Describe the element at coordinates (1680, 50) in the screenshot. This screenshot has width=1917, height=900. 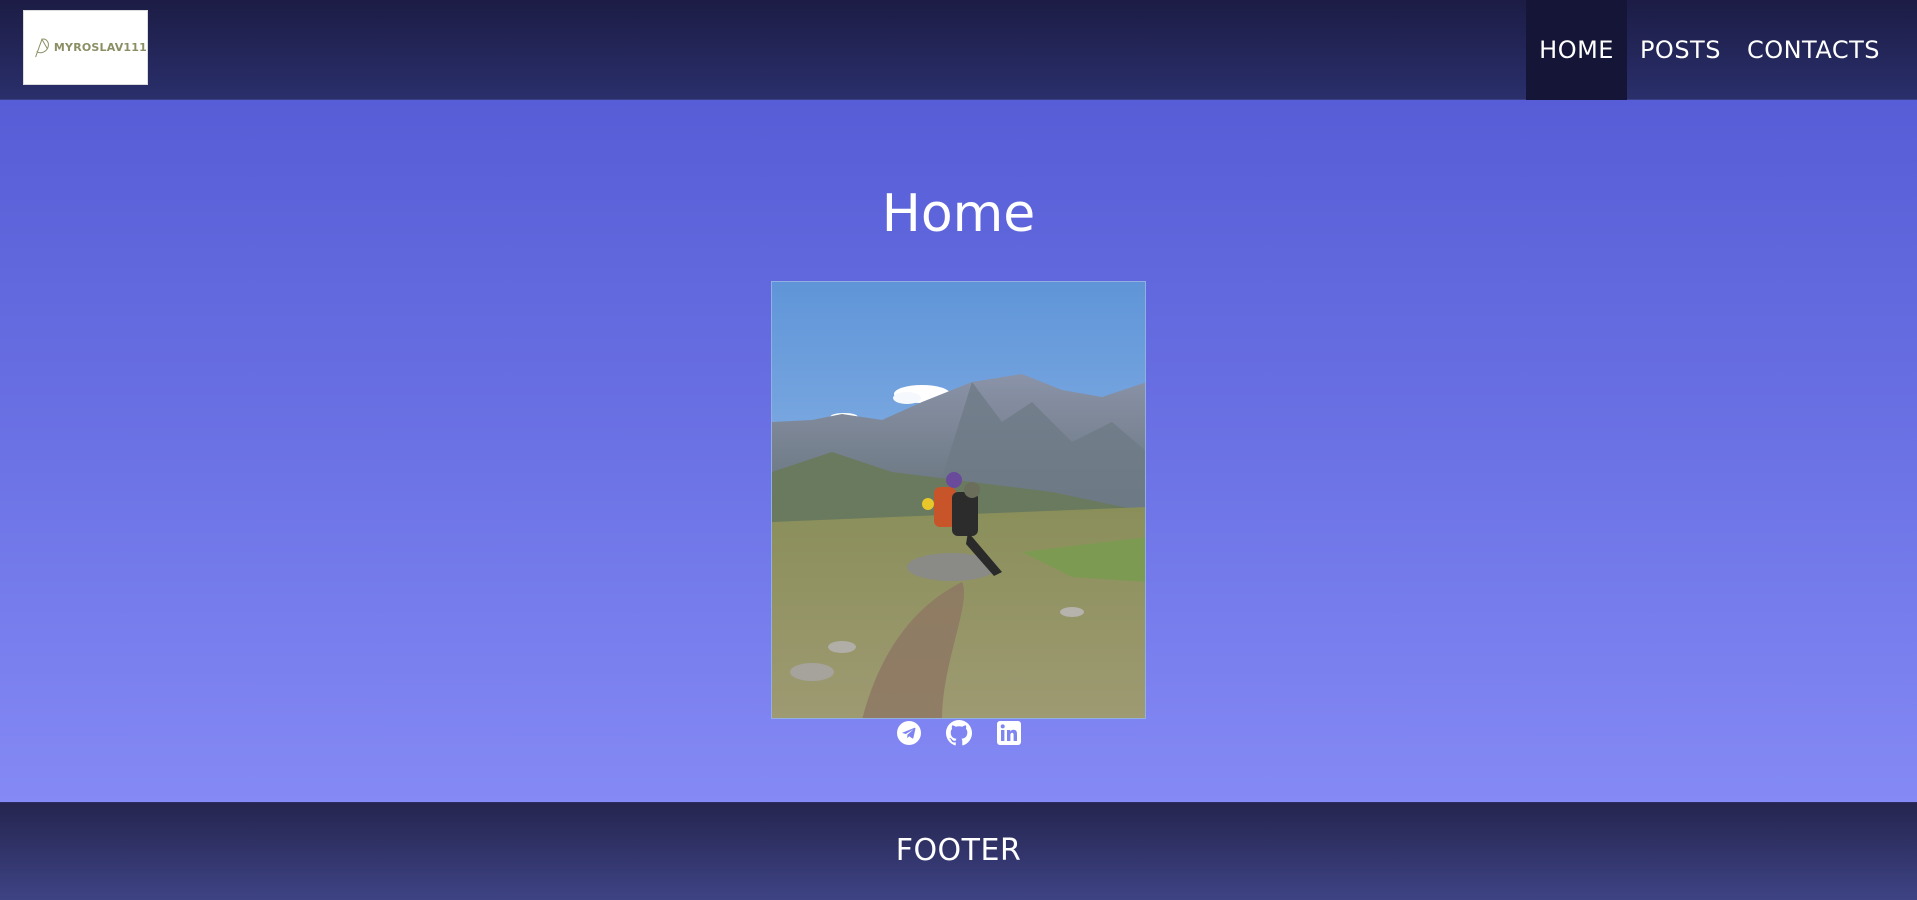
I see `nav-item-posts: POSTS` at that location.